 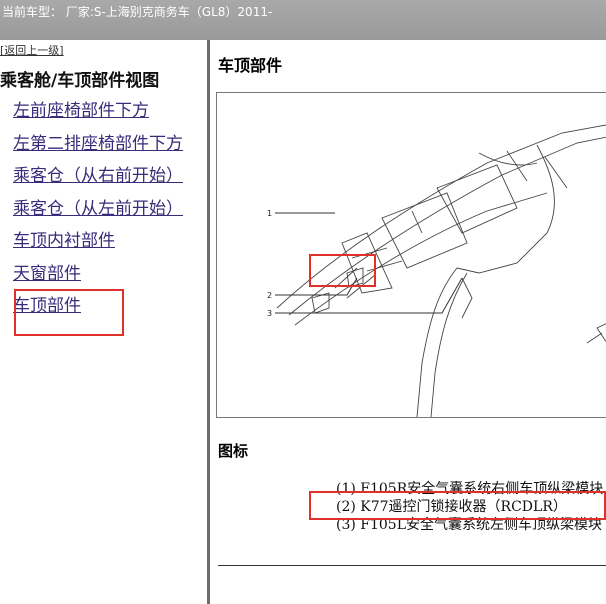 I want to click on nav-item: 乘客仓（从右前开始）, so click(x=98, y=177).